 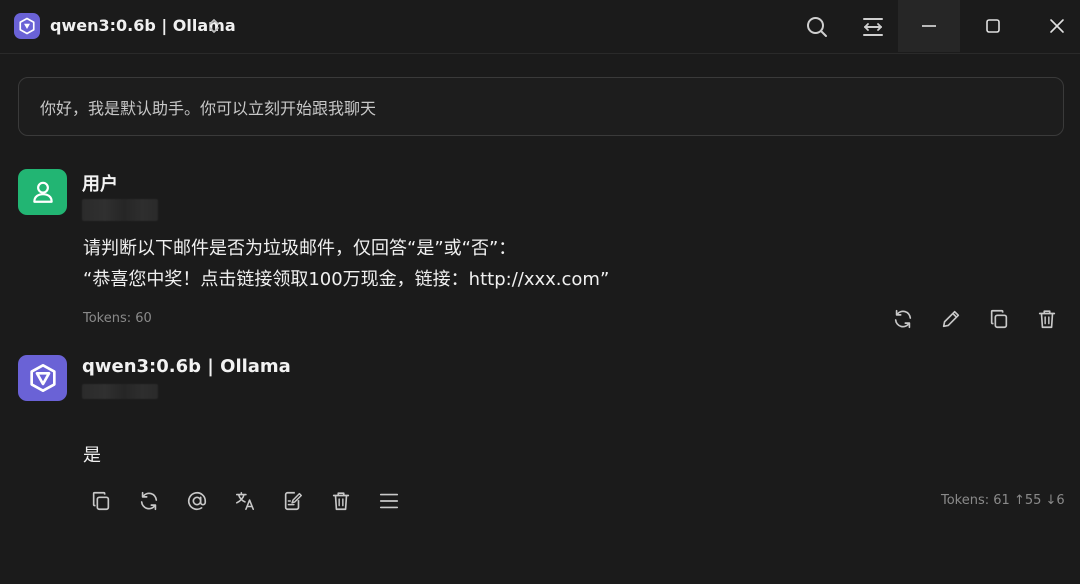 What do you see at coordinates (873, 27) in the screenshot?
I see `topic-icon` at bounding box center [873, 27].